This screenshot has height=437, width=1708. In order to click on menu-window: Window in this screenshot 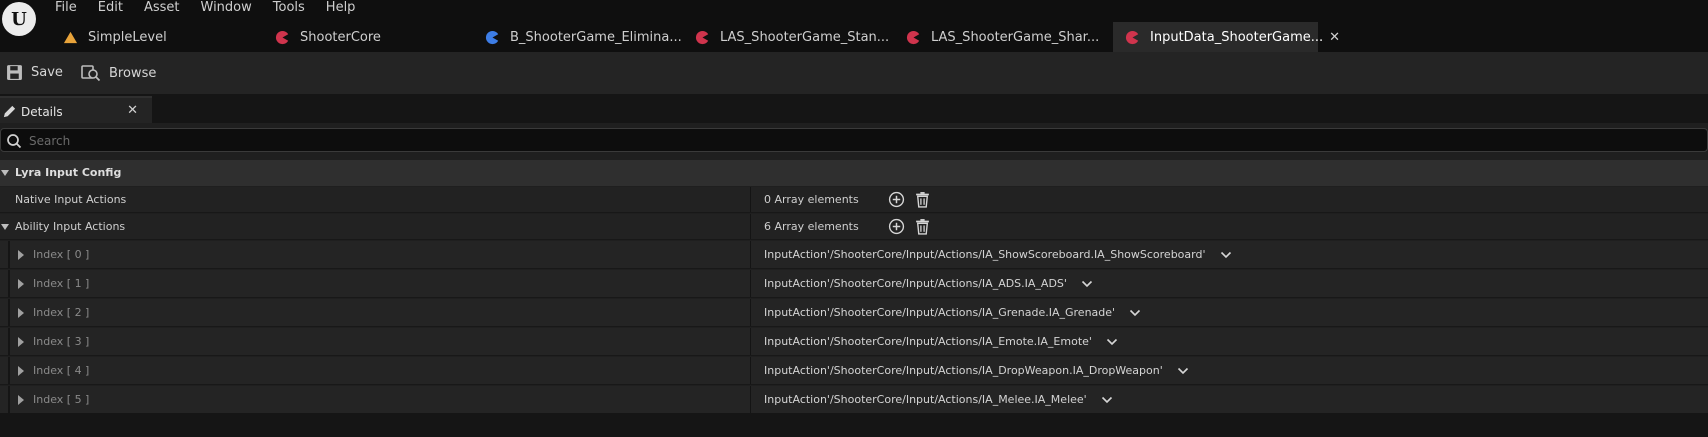, I will do `click(226, 8)`.